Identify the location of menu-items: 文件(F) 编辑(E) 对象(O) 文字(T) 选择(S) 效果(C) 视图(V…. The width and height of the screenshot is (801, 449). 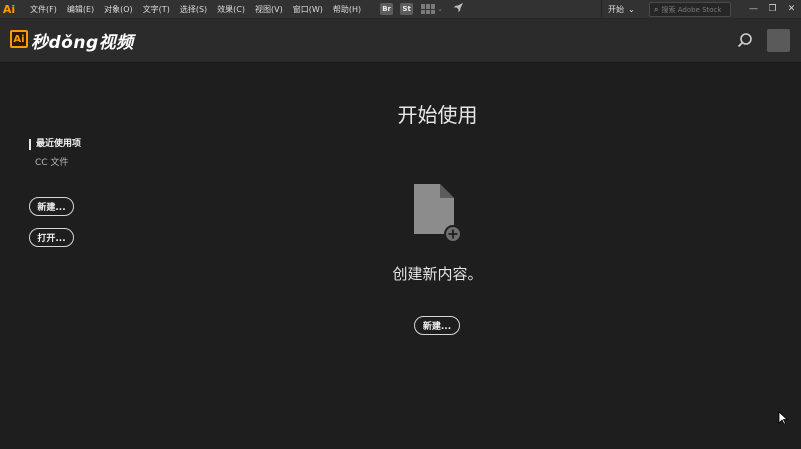
(195, 9).